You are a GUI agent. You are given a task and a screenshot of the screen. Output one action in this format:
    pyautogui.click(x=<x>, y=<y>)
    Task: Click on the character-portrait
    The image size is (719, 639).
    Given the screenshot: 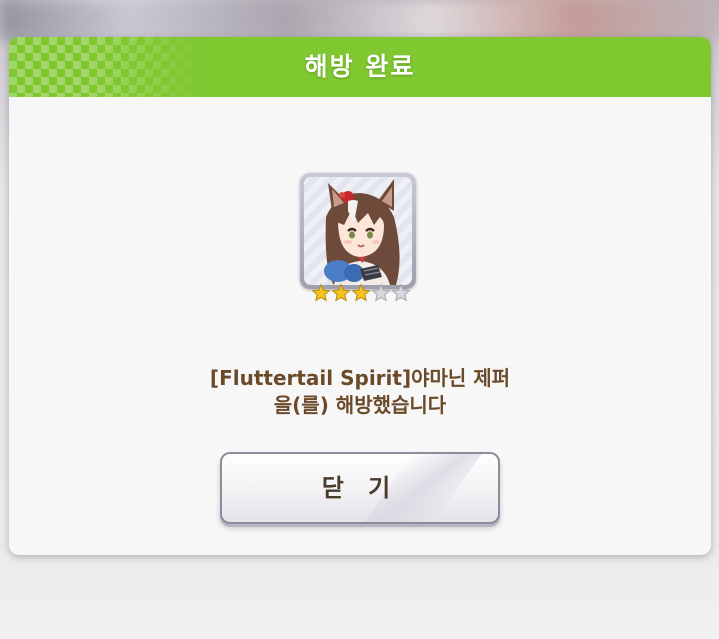 What is the action you would take?
    pyautogui.click(x=358, y=231)
    